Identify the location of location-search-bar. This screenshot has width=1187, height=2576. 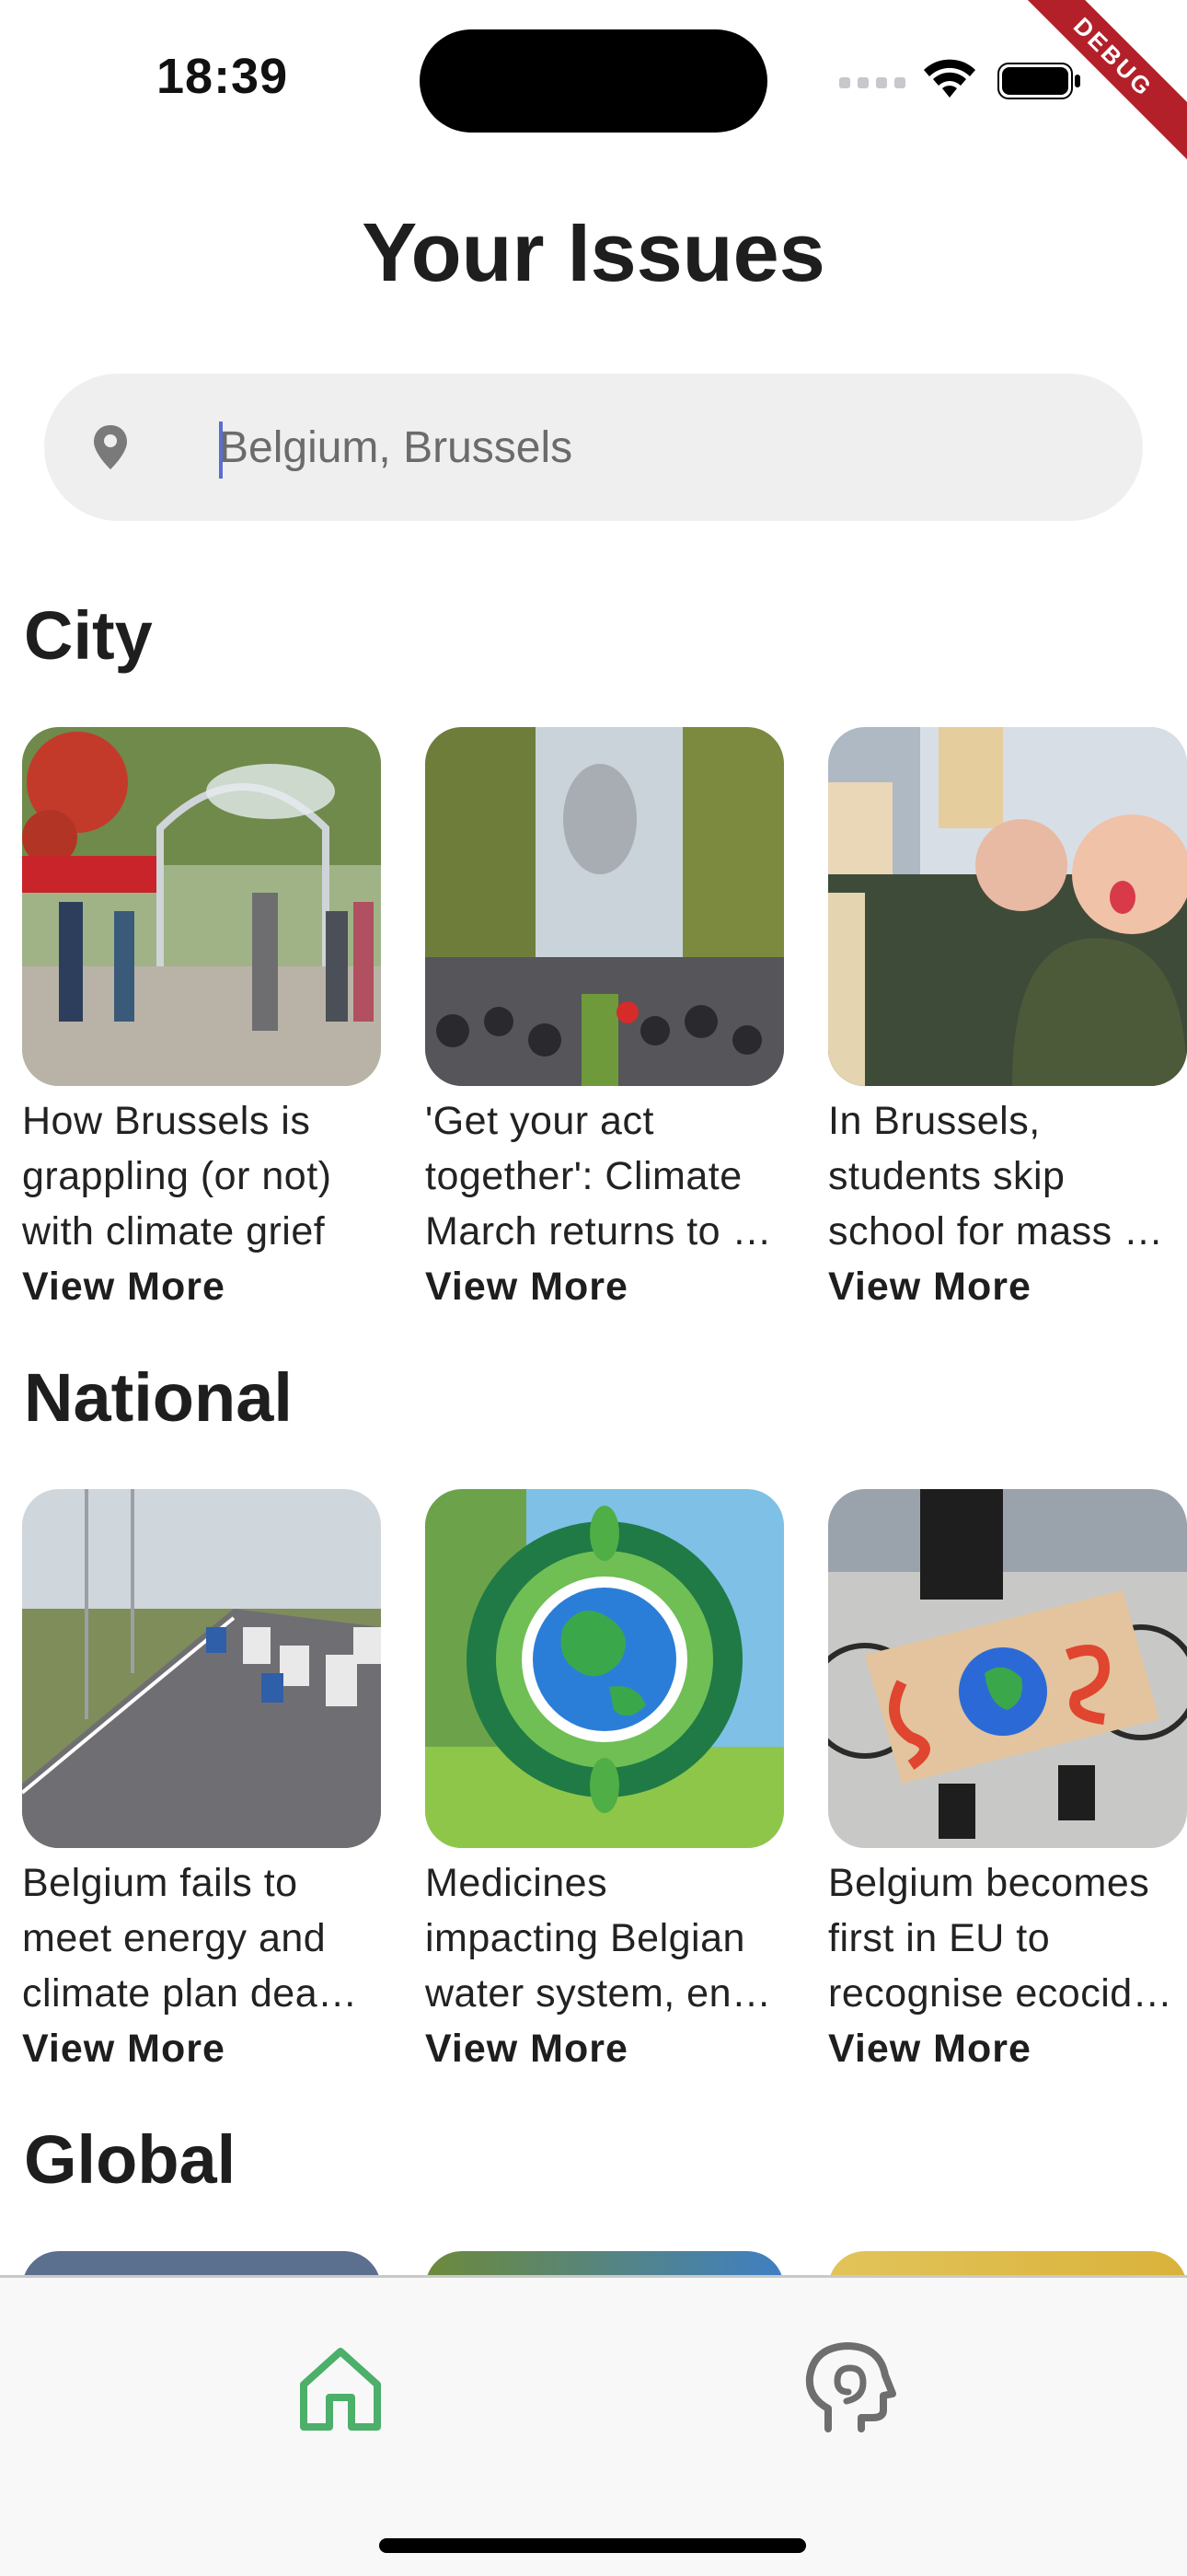
(593, 448).